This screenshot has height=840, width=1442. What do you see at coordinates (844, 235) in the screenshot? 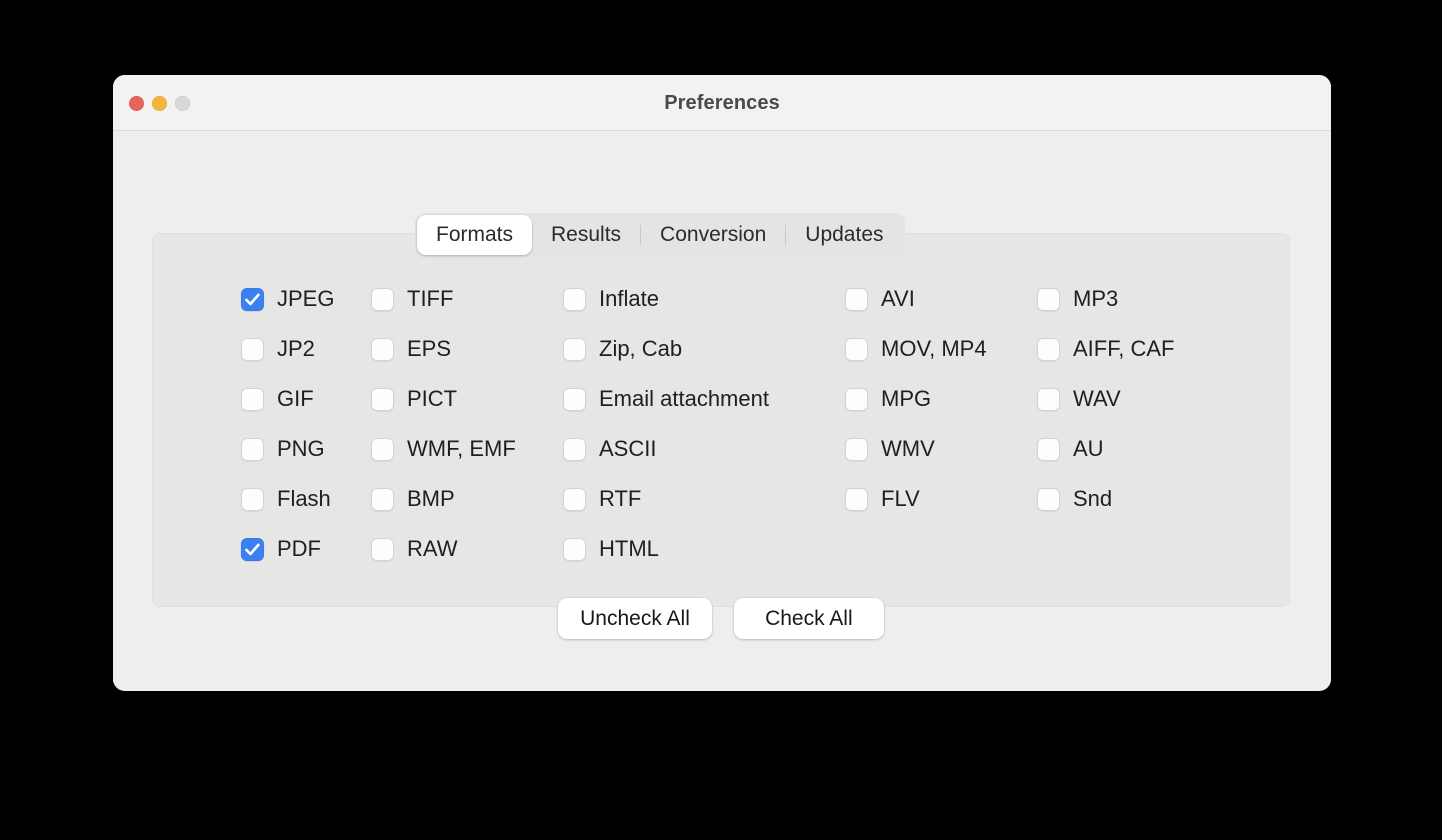
I see `tab-updates: Updates` at bounding box center [844, 235].